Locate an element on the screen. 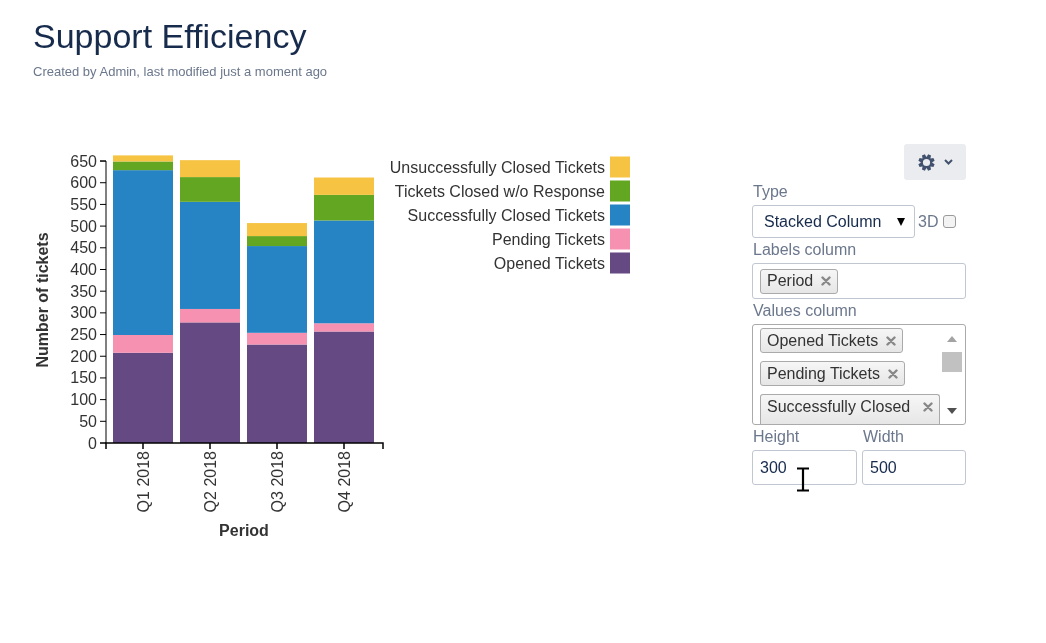  width-input: 500 is located at coordinates (914, 467).